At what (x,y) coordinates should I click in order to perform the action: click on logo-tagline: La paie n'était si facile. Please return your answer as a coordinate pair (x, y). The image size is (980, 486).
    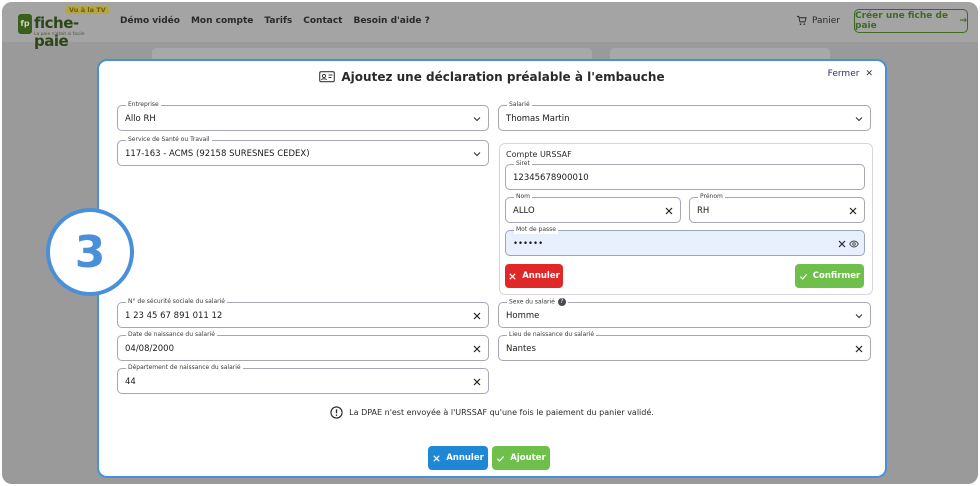
    Looking at the image, I should click on (59, 34).